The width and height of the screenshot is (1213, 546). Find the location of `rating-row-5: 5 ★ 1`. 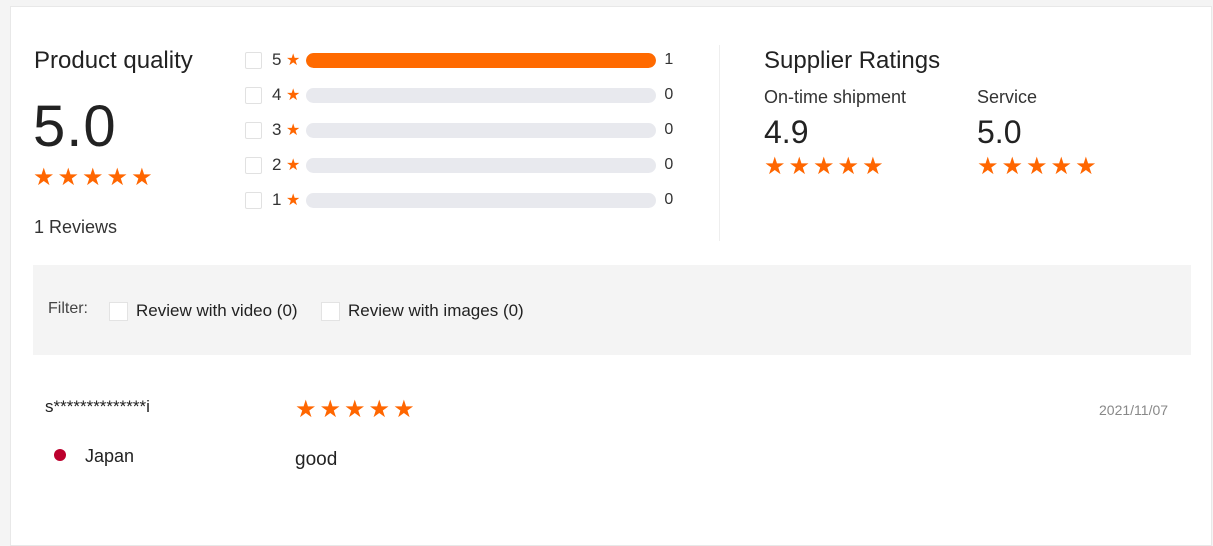

rating-row-5: 5 ★ 1 is located at coordinates (459, 60).